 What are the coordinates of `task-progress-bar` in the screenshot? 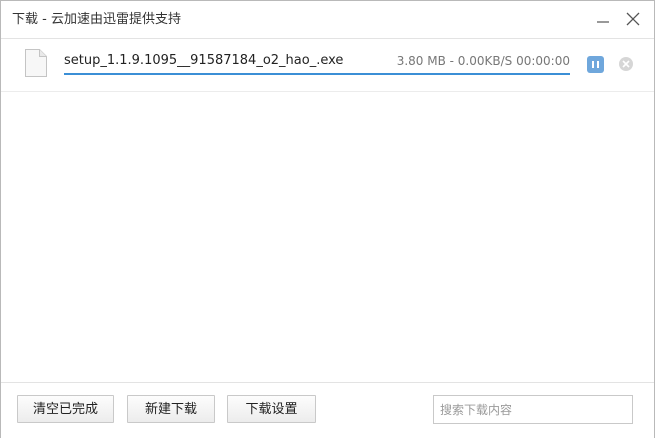 It's located at (317, 74).